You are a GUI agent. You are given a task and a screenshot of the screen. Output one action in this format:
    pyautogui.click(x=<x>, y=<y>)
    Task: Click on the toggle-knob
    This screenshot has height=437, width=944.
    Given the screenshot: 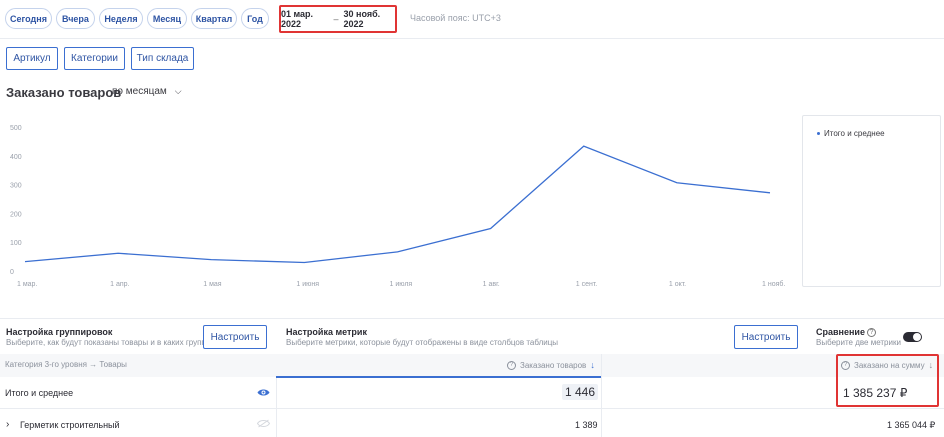 What is the action you would take?
    pyautogui.click(x=917, y=337)
    